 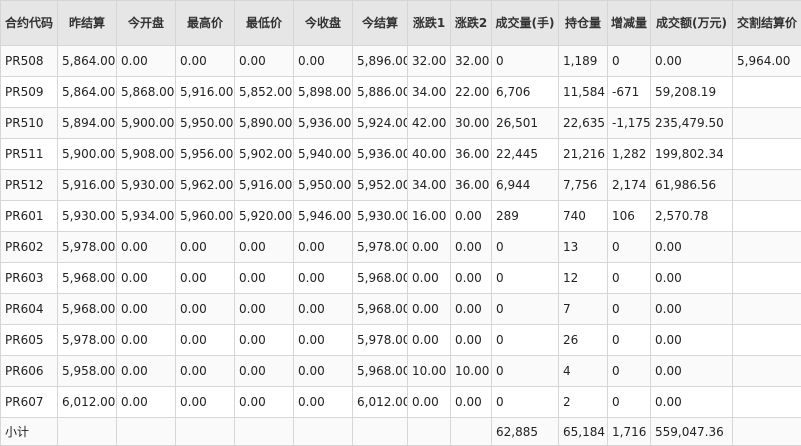 I want to click on table-cell: 10.00, so click(x=471, y=371).